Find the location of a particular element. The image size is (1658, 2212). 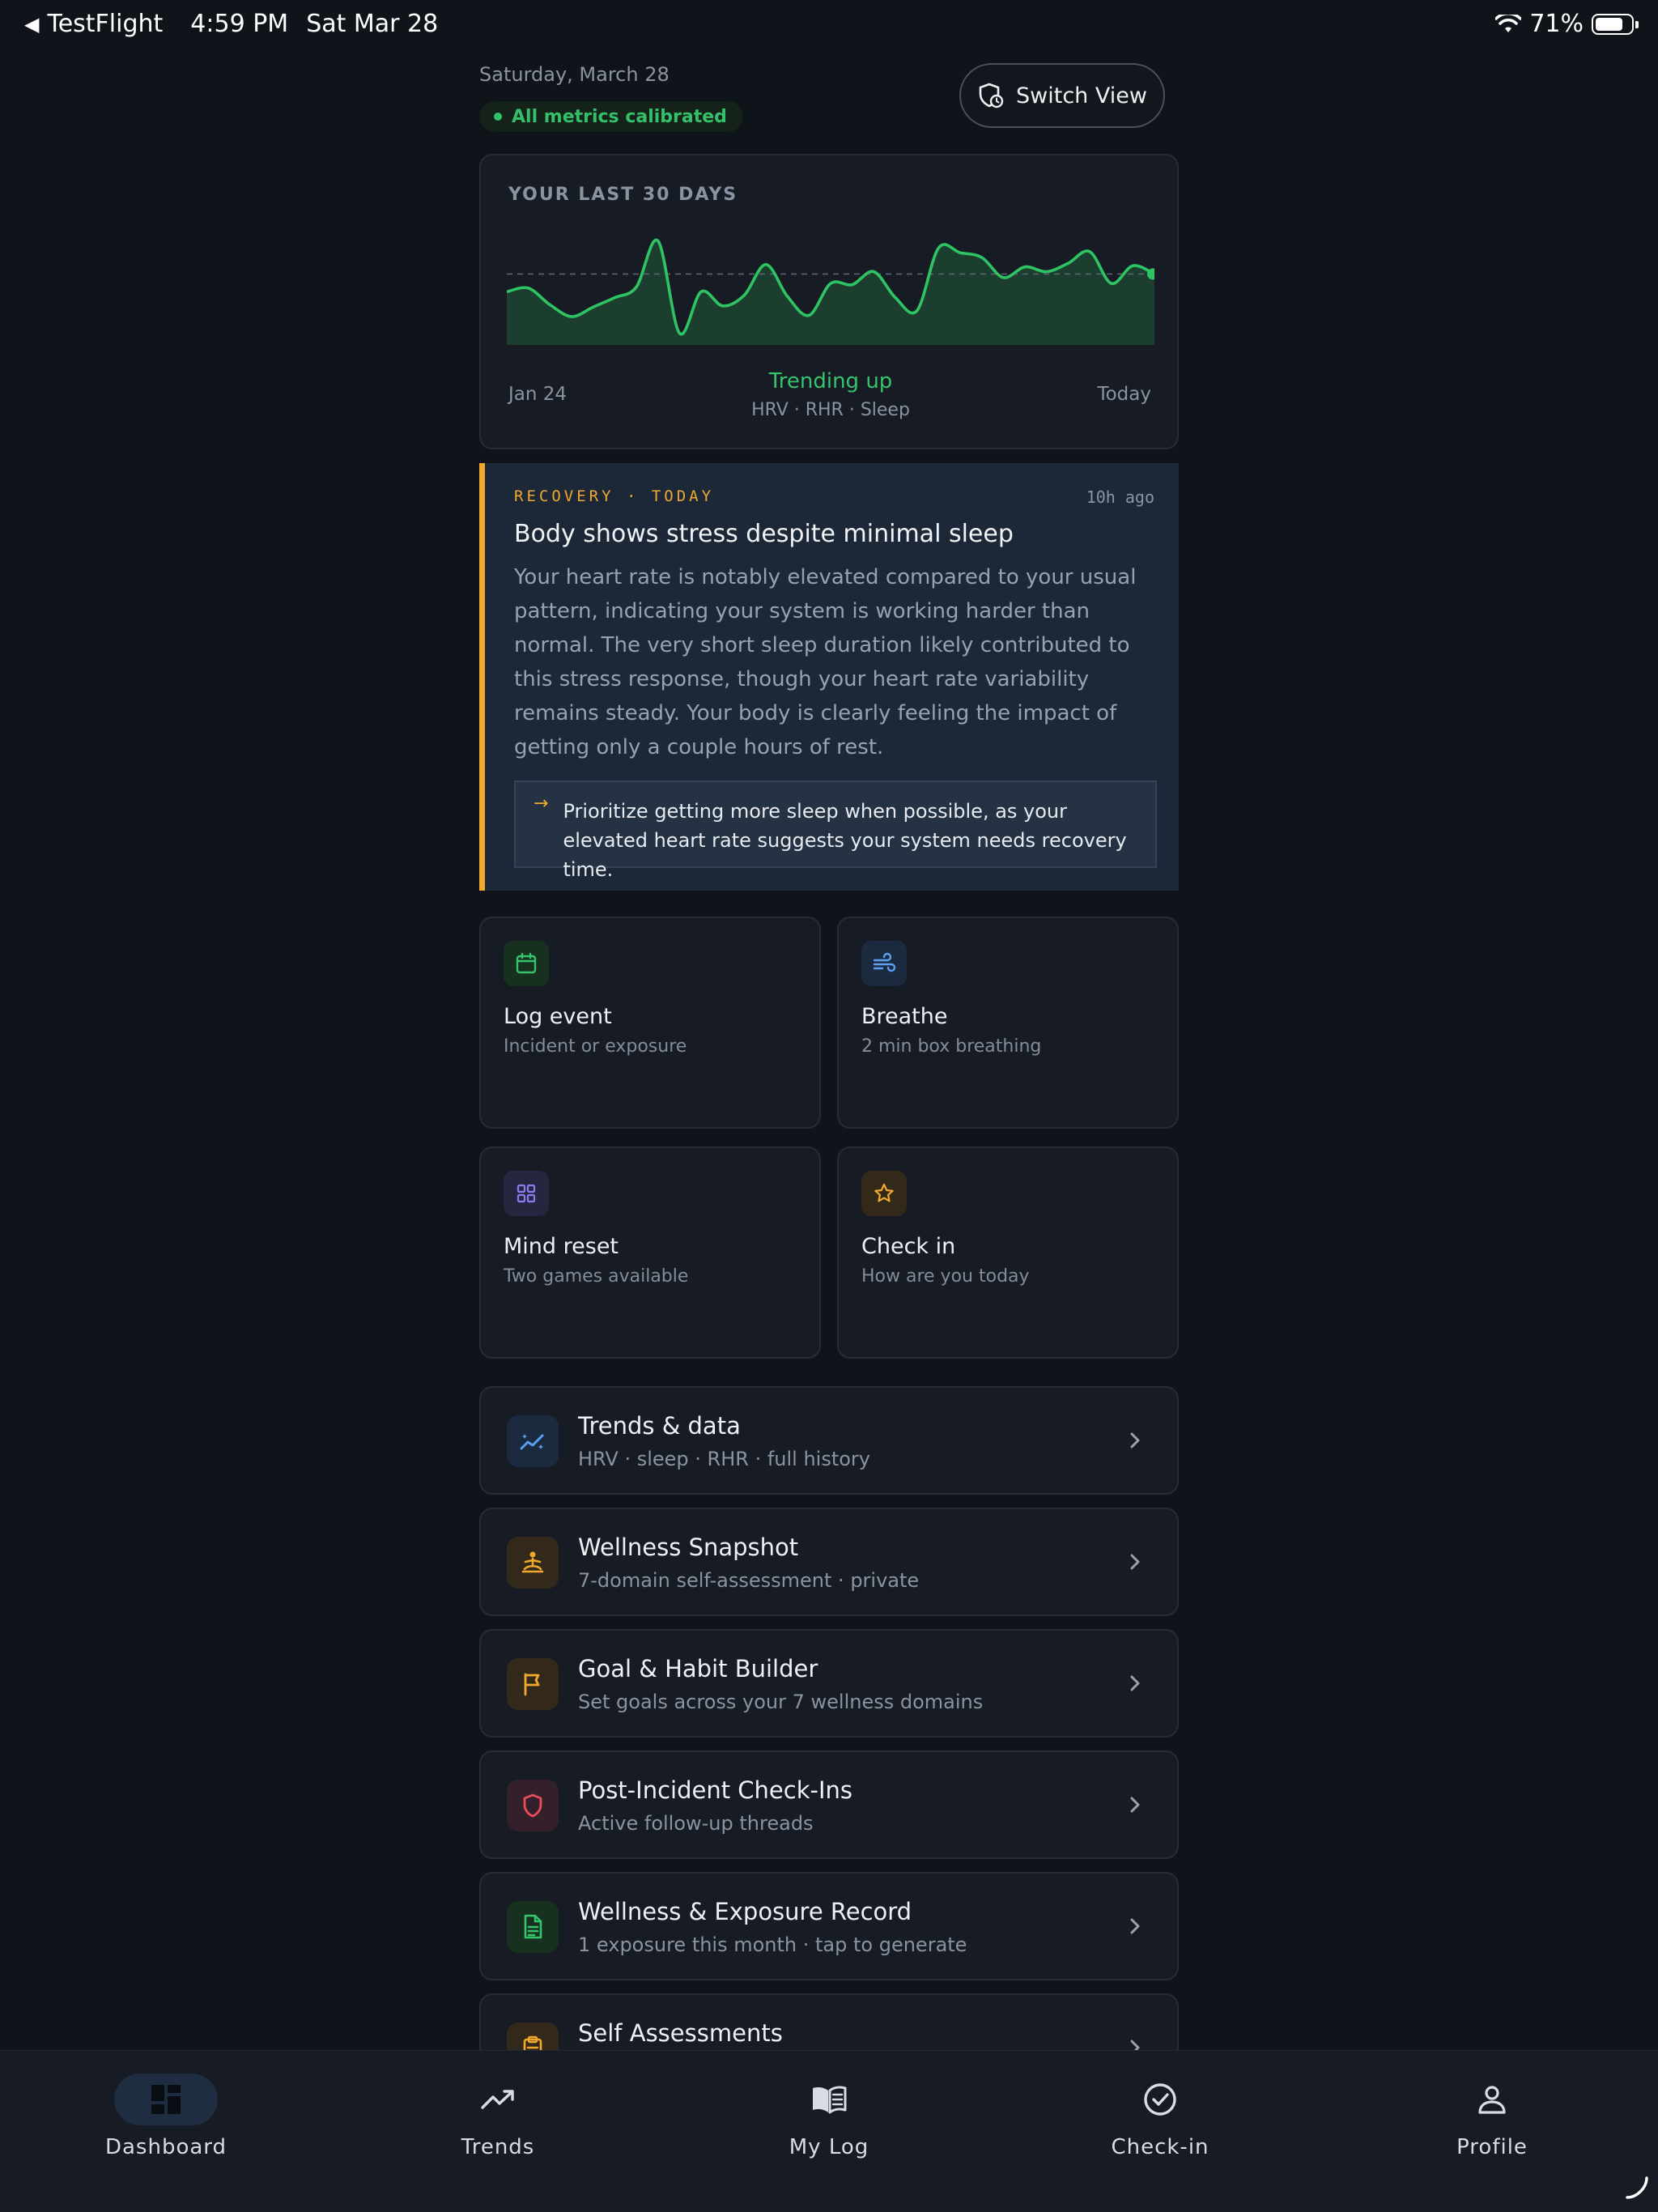

chart-kicker: YOUR LAST 30 DAYS is located at coordinates (623, 195).